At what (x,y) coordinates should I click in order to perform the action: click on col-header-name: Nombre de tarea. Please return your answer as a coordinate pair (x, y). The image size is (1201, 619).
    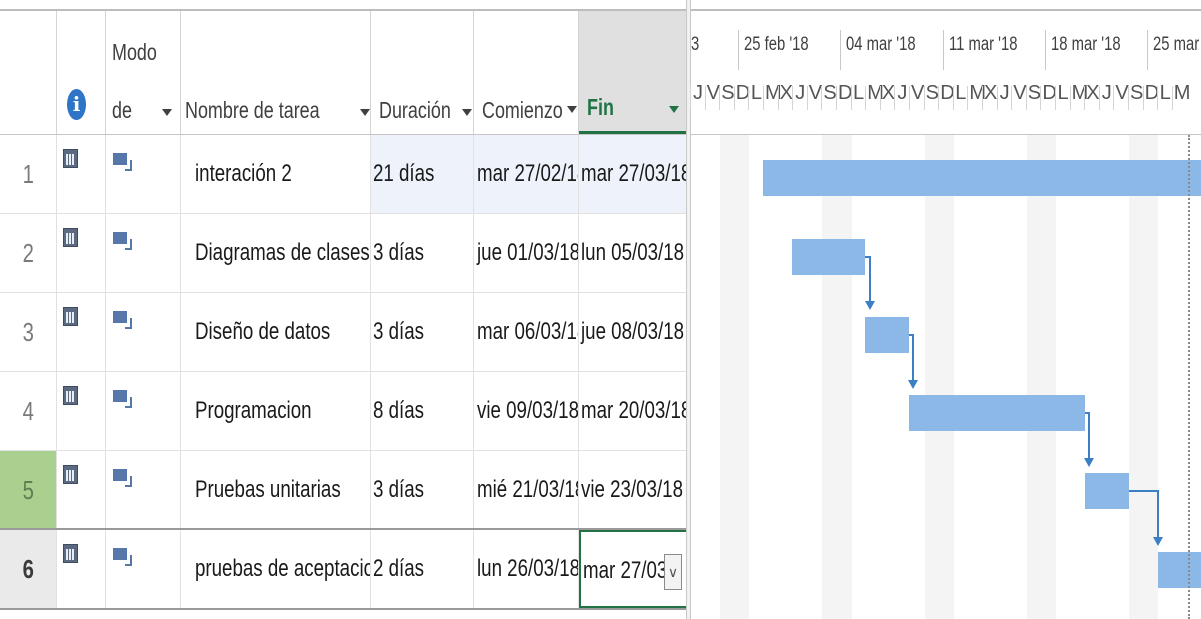
    Looking at the image, I should click on (276, 72).